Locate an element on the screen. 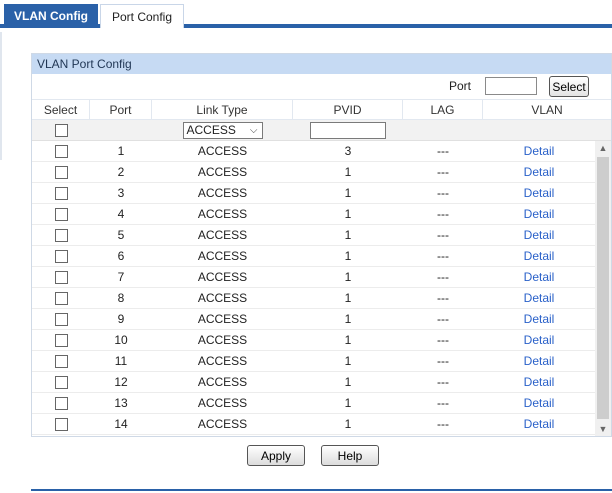 This screenshot has height=493, width=612. table-row: 14 ACCESS 1 --- Detail is located at coordinates (313, 424).